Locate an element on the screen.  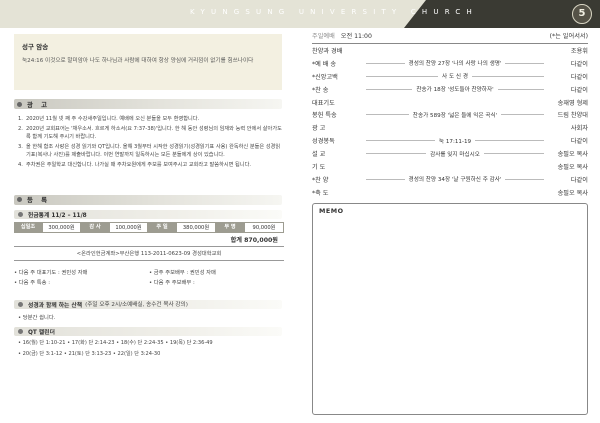
worship-row: *찬 양 경성의 찬양 34장 '날 구원하신 주 감사' 다같이 is located at coordinates (450, 180).